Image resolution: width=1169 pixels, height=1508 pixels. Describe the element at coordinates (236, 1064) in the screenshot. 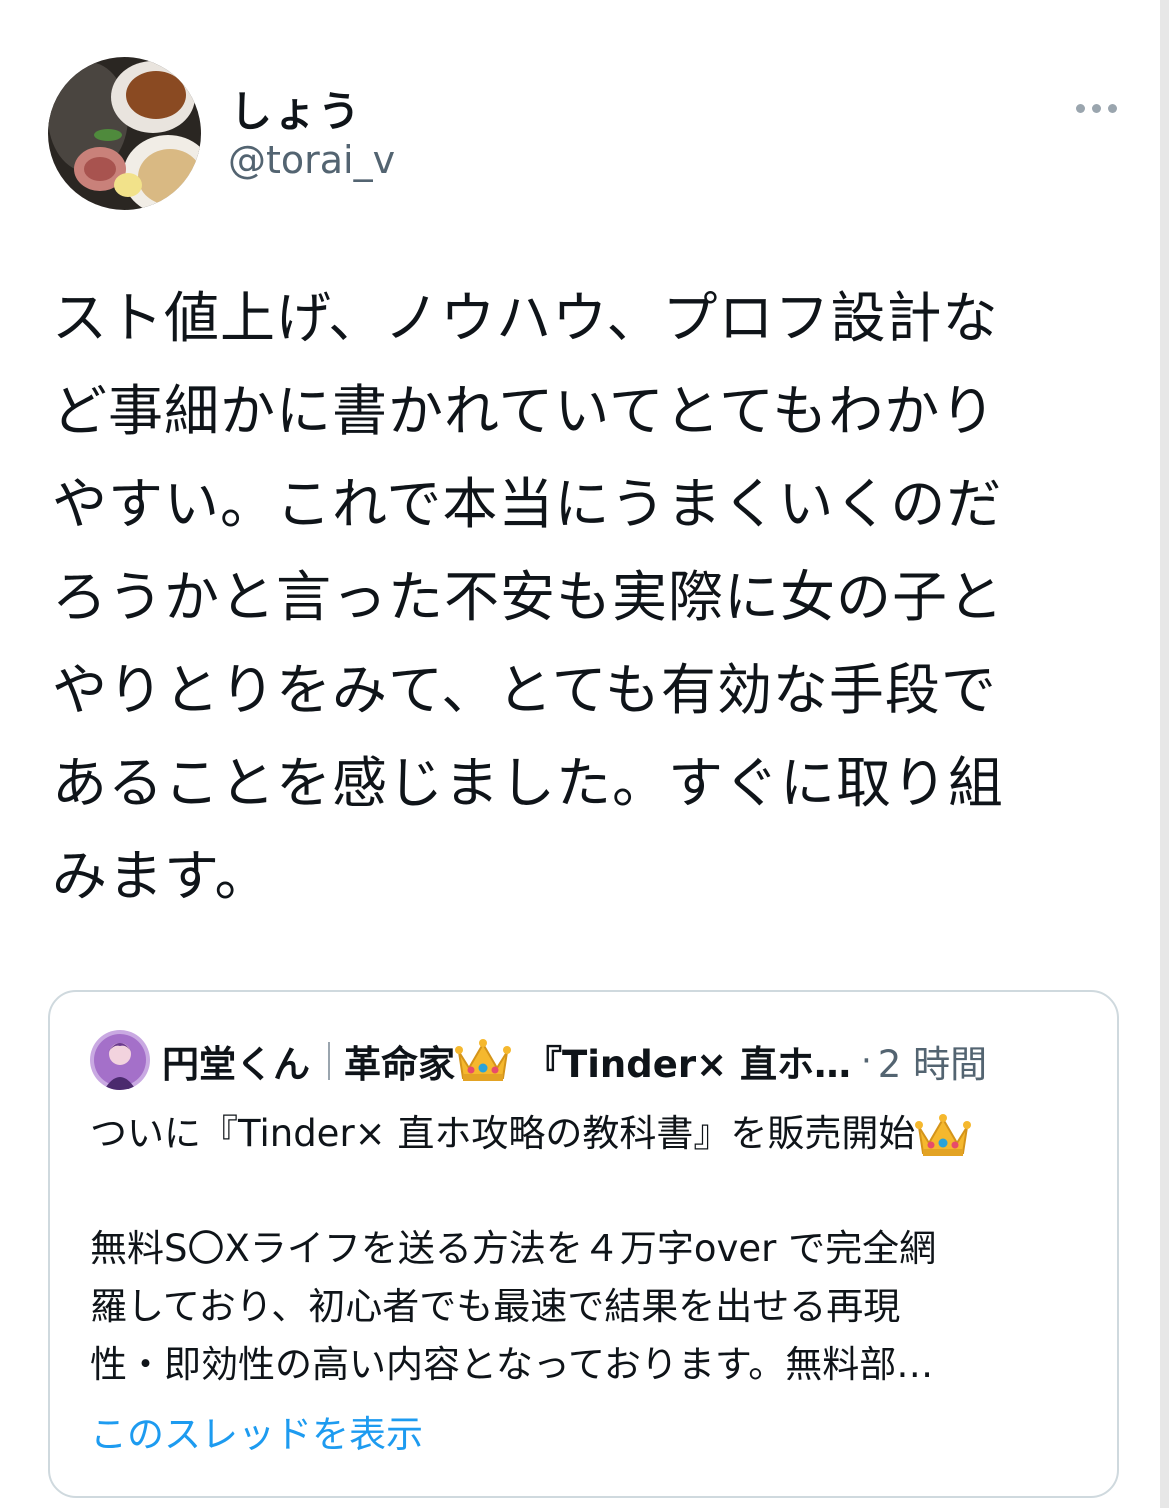

I see `quoted-author-name: 円堂くん` at that location.